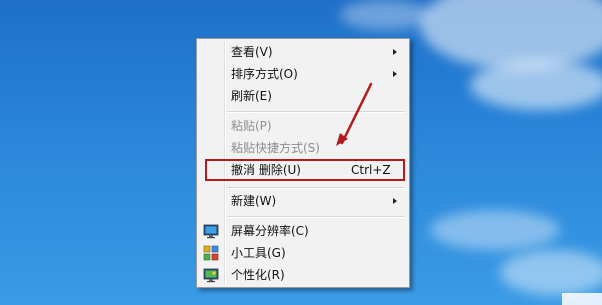 The height and width of the screenshot is (305, 602). Describe the element at coordinates (354, 114) in the screenshot. I see `annotation-arrow-icon` at that location.